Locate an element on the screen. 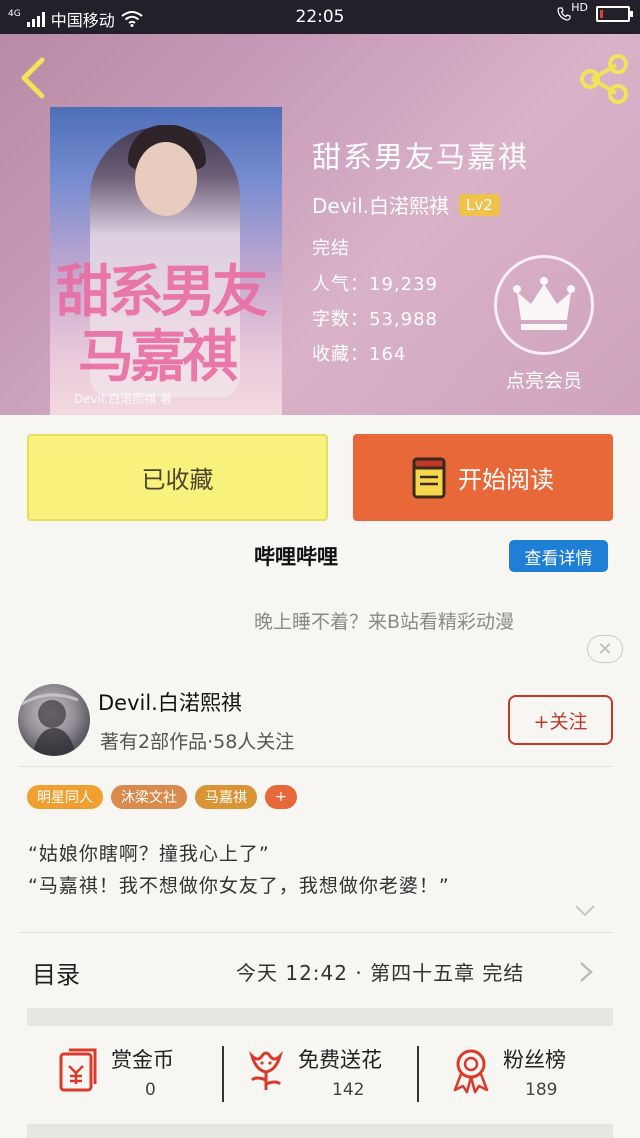  tip-coins-button: 赏金币 0 is located at coordinates (124, 1074).